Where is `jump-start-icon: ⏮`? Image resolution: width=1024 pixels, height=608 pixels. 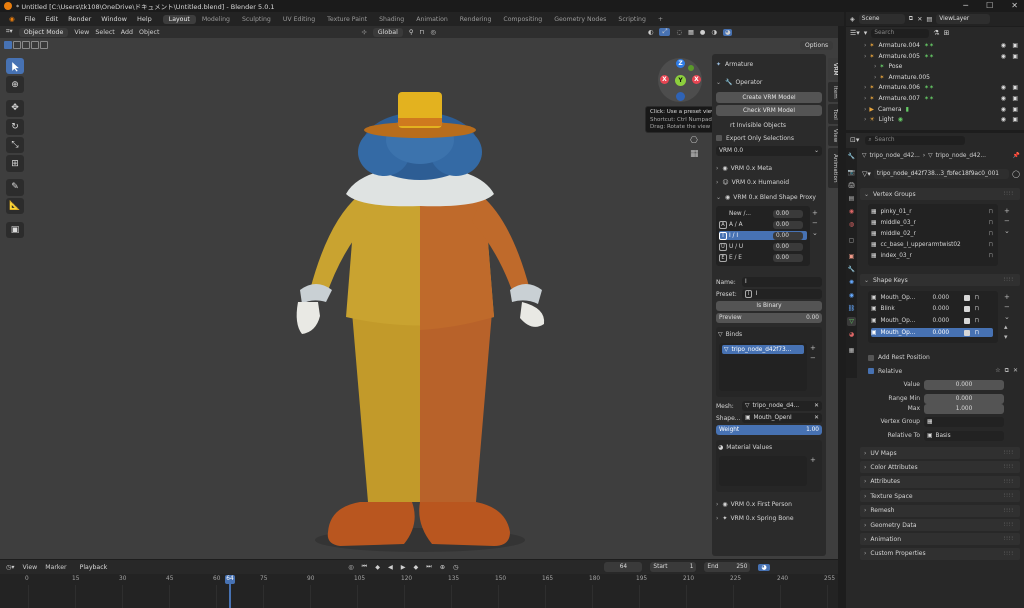 jump-start-icon: ⏮ is located at coordinates (365, 567).